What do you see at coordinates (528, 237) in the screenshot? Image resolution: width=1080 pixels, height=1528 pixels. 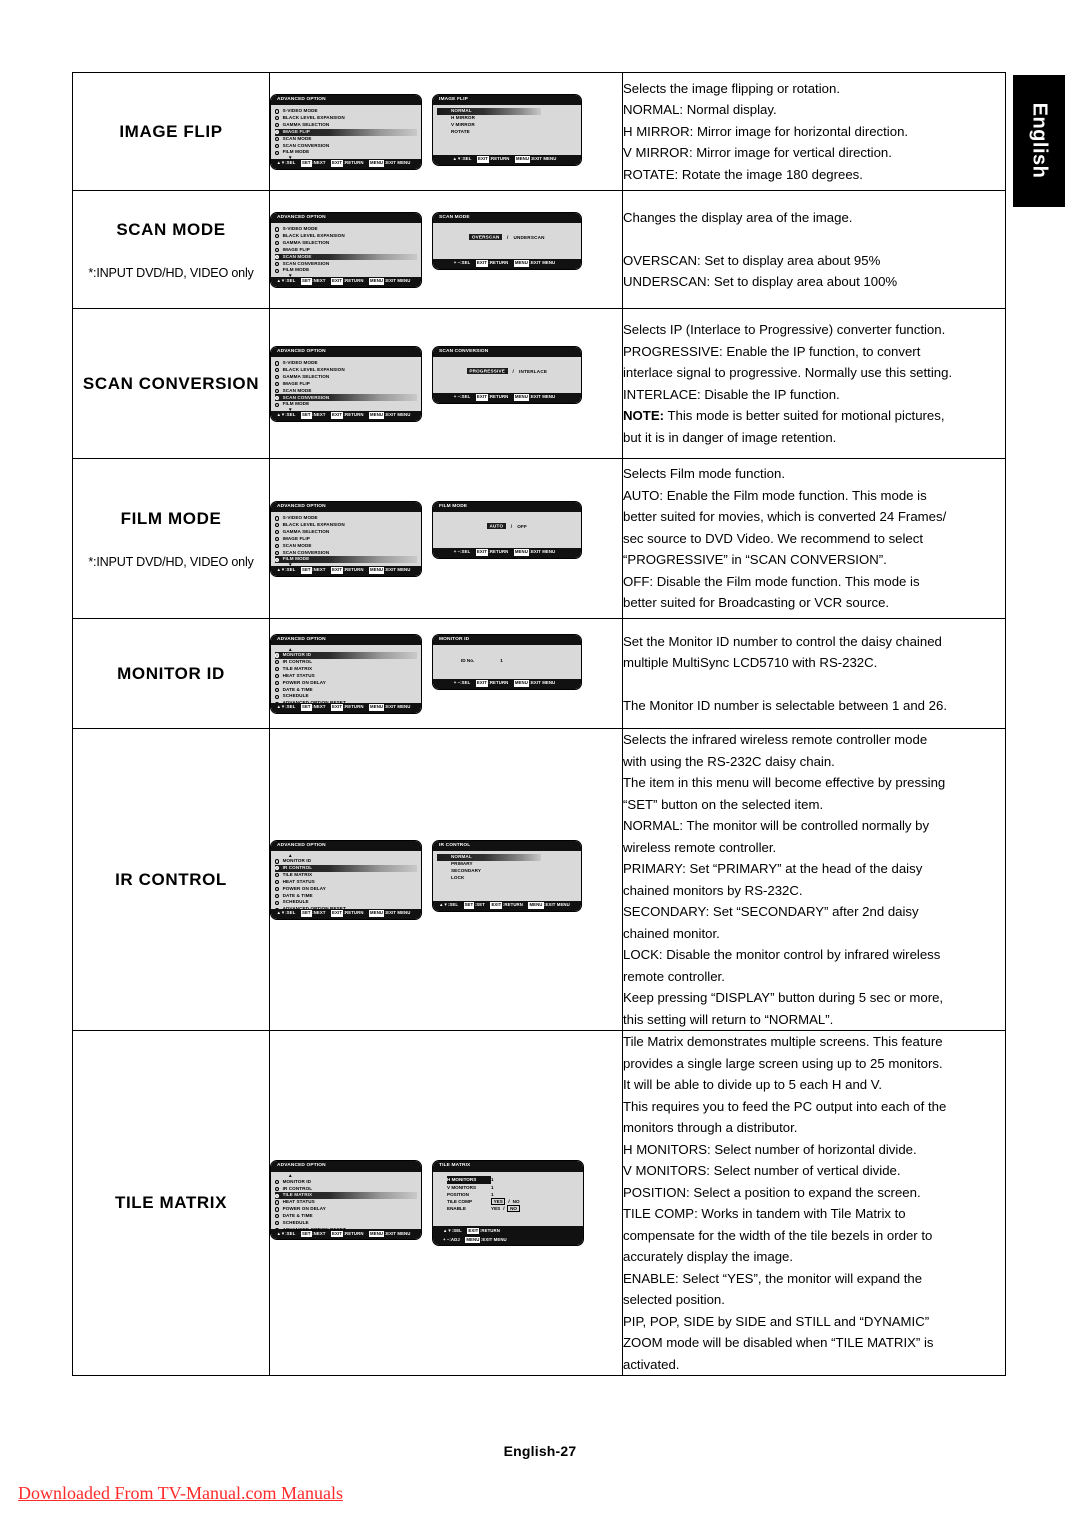 I see `choice-option-underscan: UNDERSCAN` at bounding box center [528, 237].